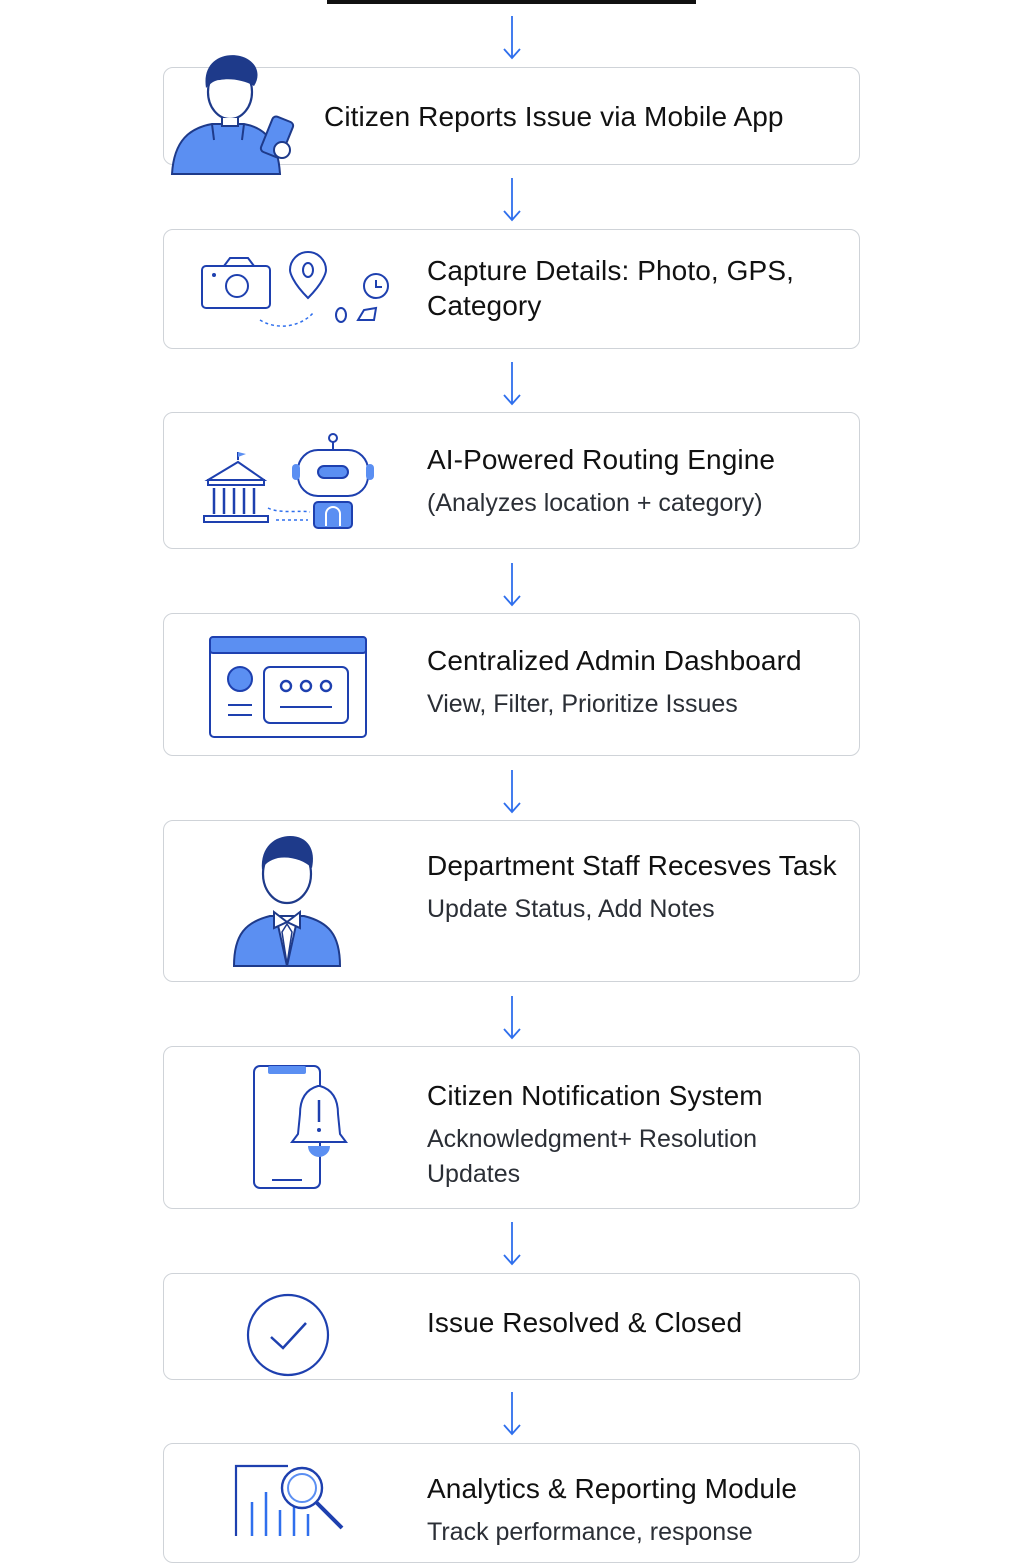 The height and width of the screenshot is (1563, 1024). I want to click on dashboard-icon, so click(288, 687).